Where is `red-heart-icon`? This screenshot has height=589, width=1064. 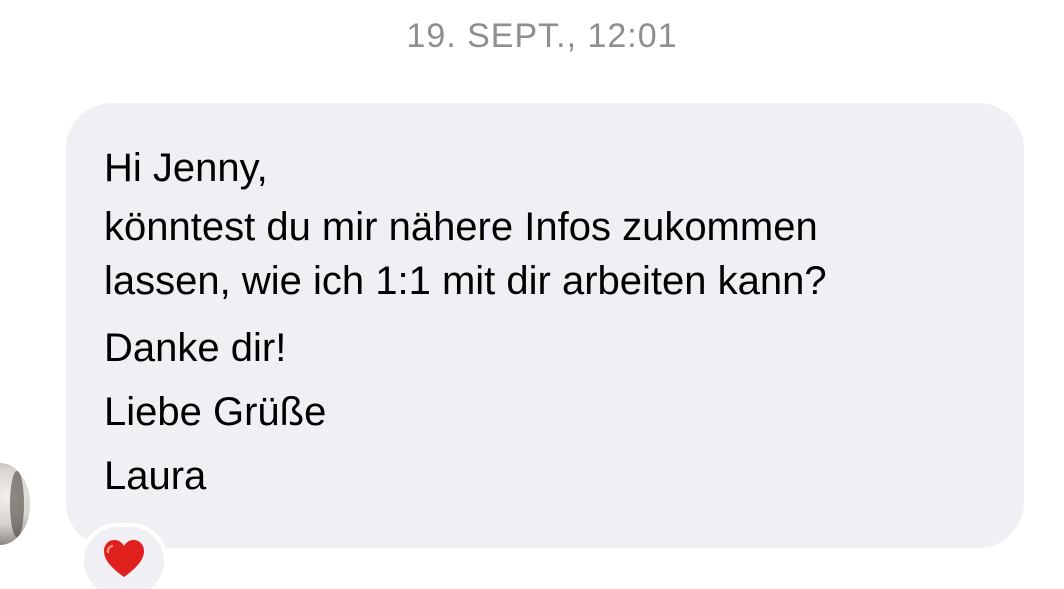 red-heart-icon is located at coordinates (124, 558).